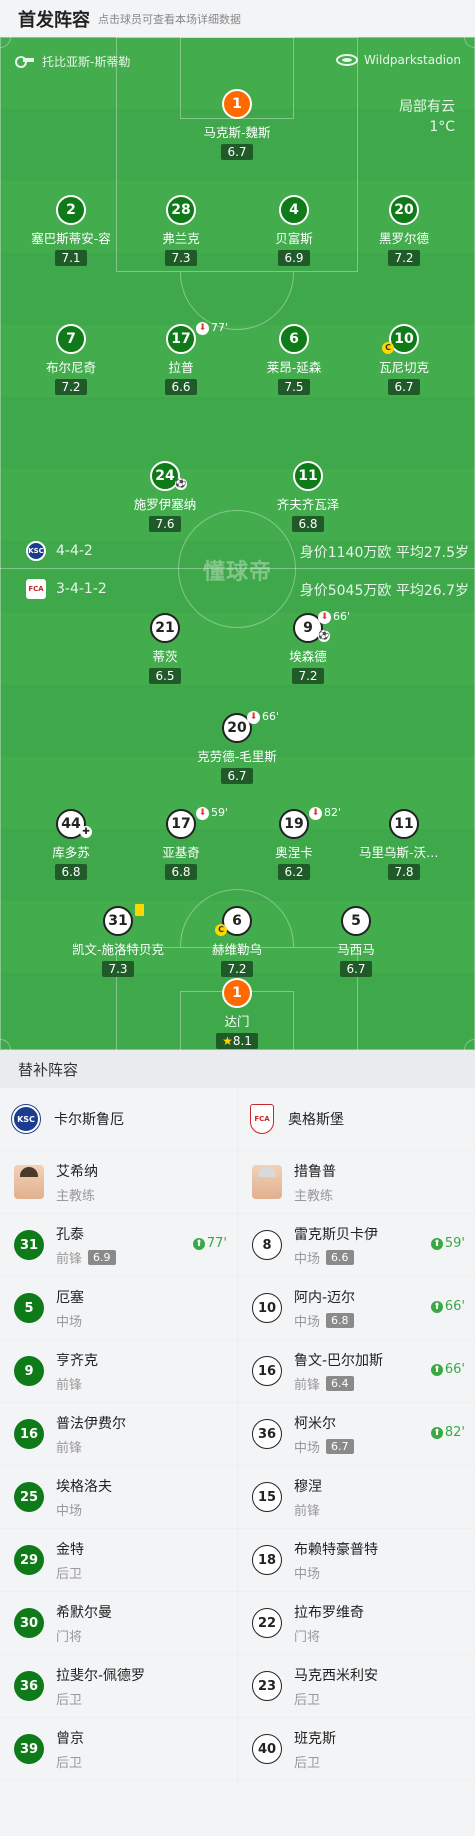 Image resolution: width=475 pixels, height=1836 pixels. Describe the element at coordinates (325, 1297) in the screenshot. I see `player-name: 阿内-迈尔` at that location.